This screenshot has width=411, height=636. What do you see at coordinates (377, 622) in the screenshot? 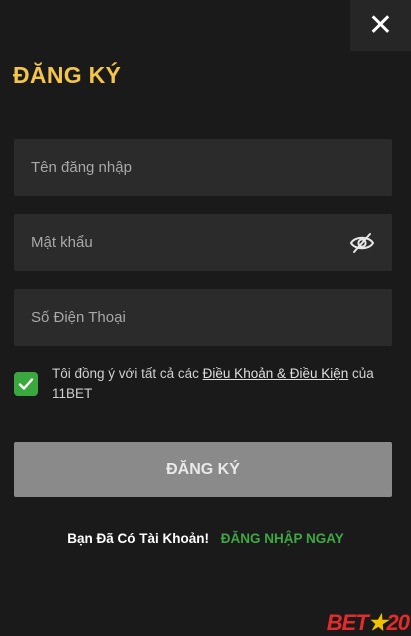
I see `star-icon: ★` at bounding box center [377, 622].